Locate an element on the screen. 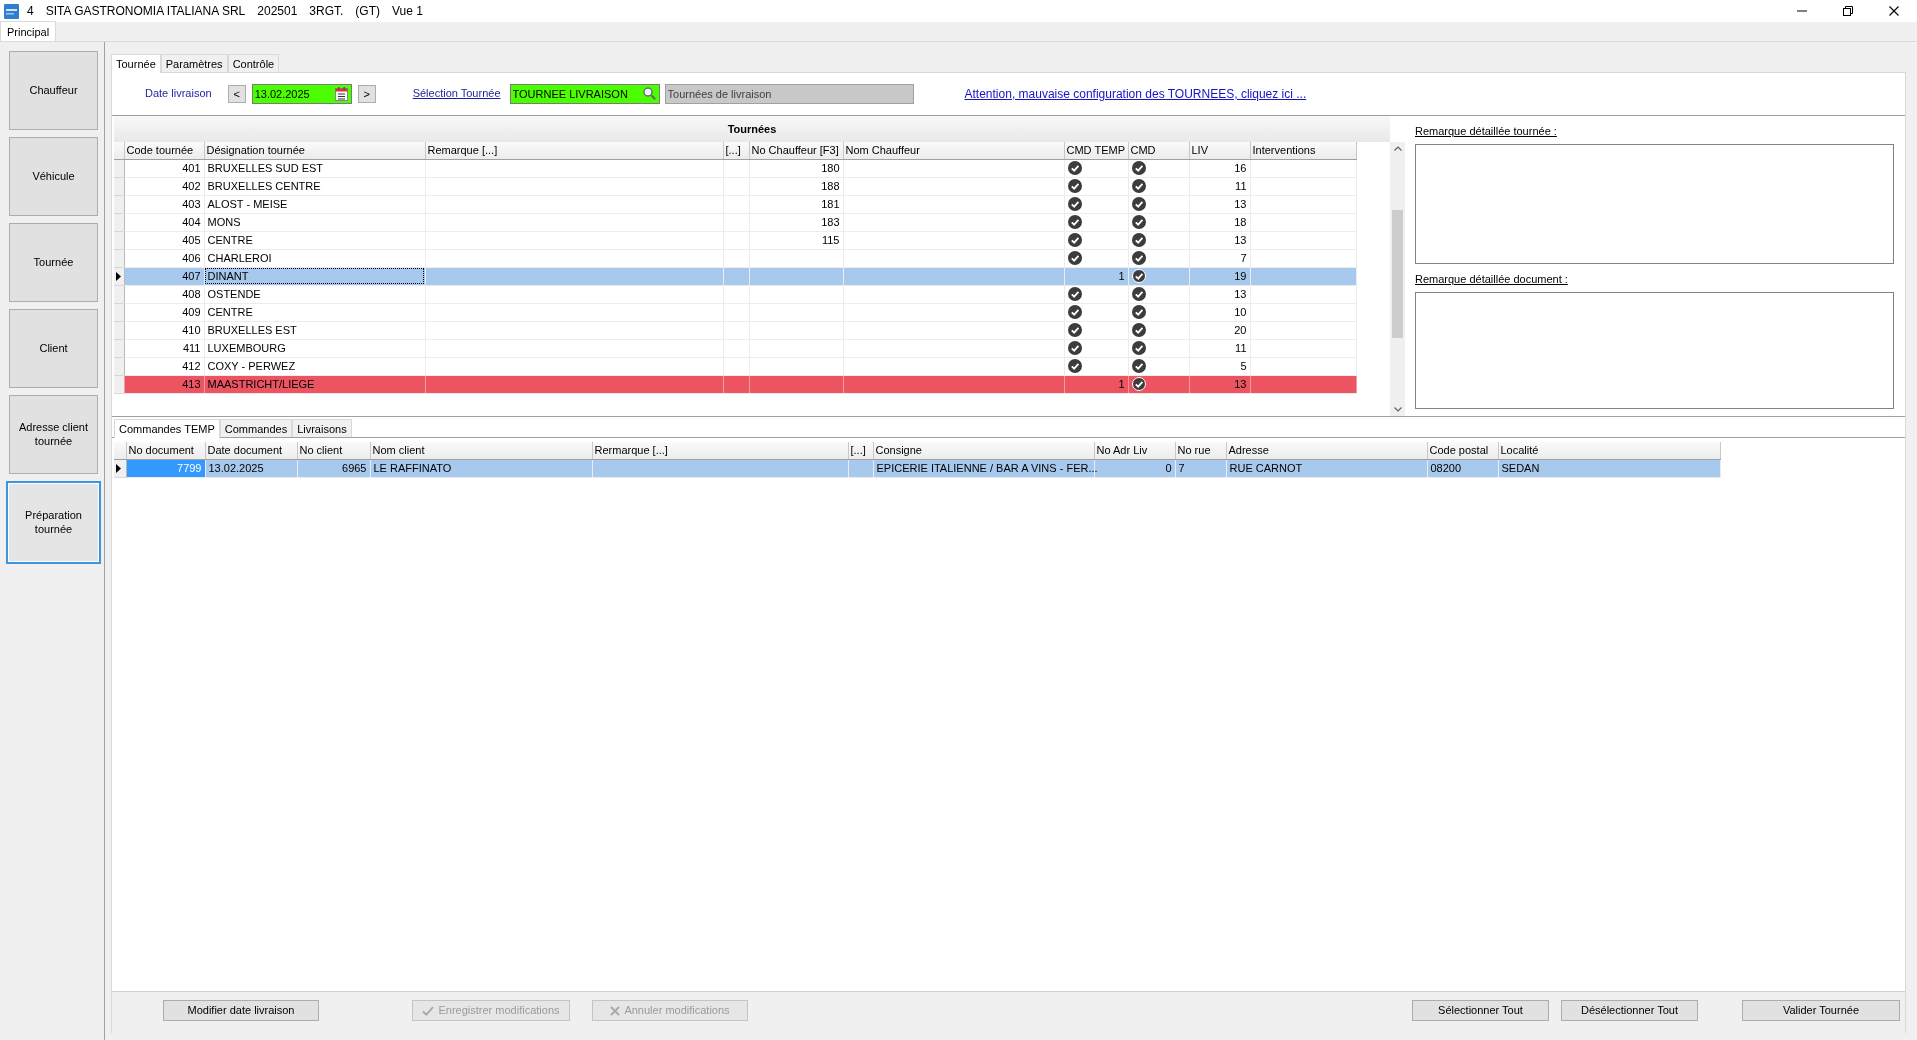 The image size is (1917, 1040). date-field: 13.02.2025 is located at coordinates (301, 94).